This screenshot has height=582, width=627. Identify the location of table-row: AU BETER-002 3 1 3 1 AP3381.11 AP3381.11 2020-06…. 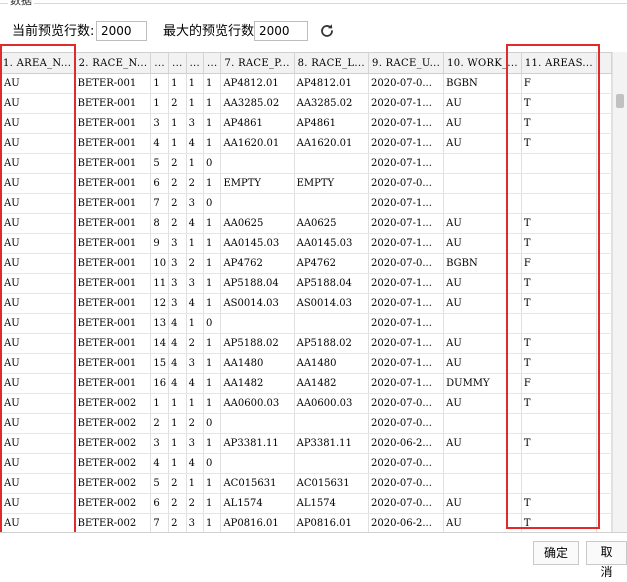
(306, 443).